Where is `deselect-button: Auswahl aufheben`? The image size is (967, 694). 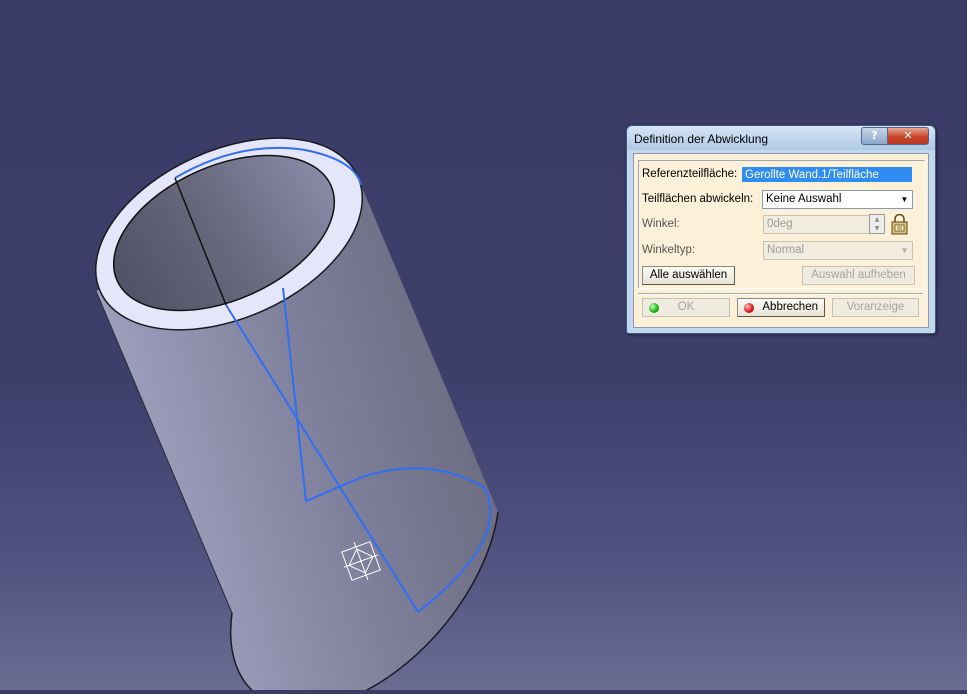 deselect-button: Auswahl aufheben is located at coordinates (858, 275).